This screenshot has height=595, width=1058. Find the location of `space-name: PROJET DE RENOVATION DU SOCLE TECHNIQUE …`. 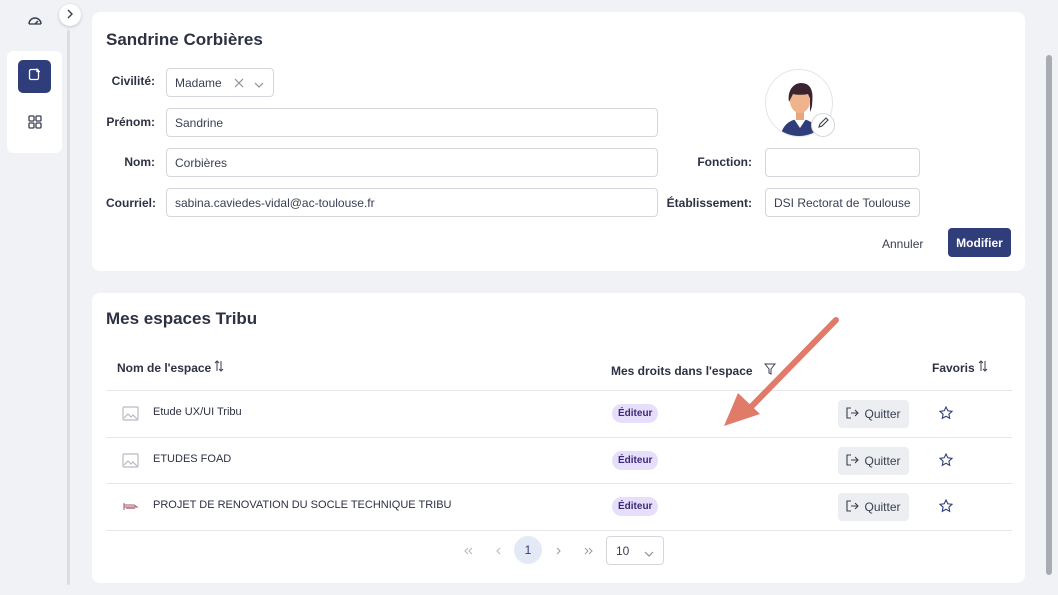

space-name: PROJET DE RENOVATION DU SOCLE TECHNIQUE … is located at coordinates (302, 505).